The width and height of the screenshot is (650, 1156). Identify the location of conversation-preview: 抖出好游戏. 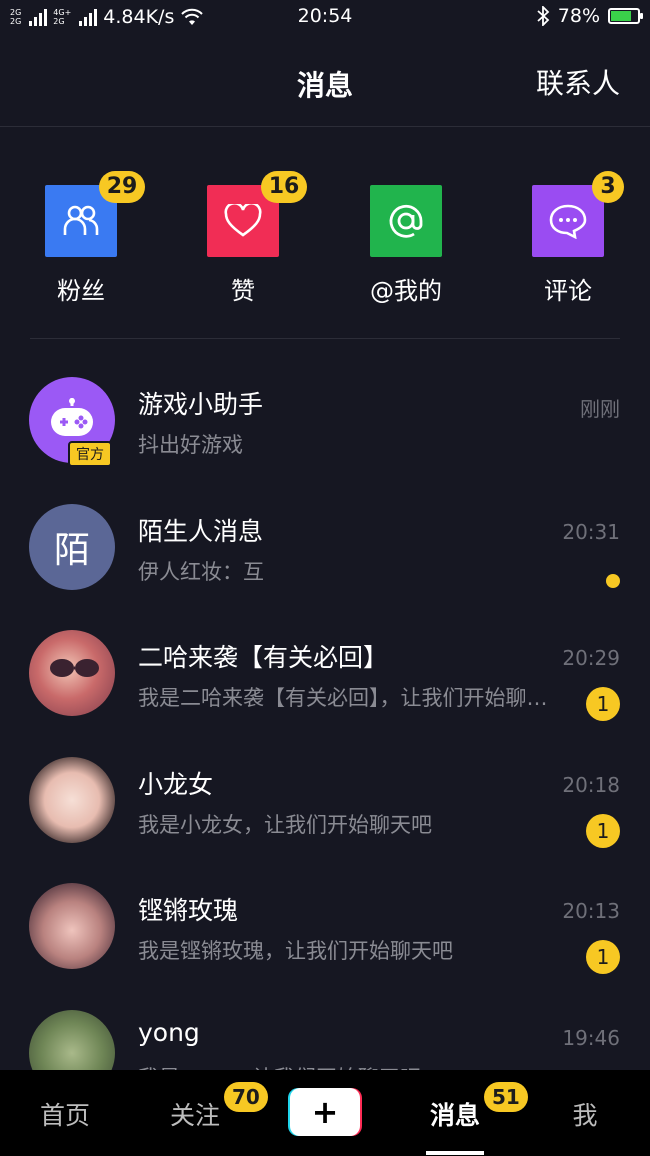
(190, 445).